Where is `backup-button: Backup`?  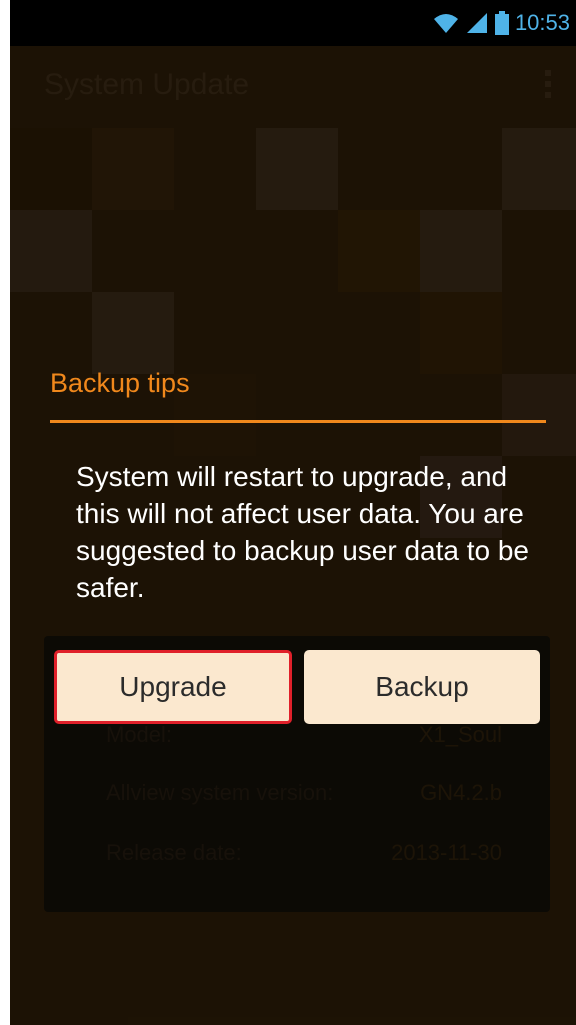
backup-button: Backup is located at coordinates (422, 687).